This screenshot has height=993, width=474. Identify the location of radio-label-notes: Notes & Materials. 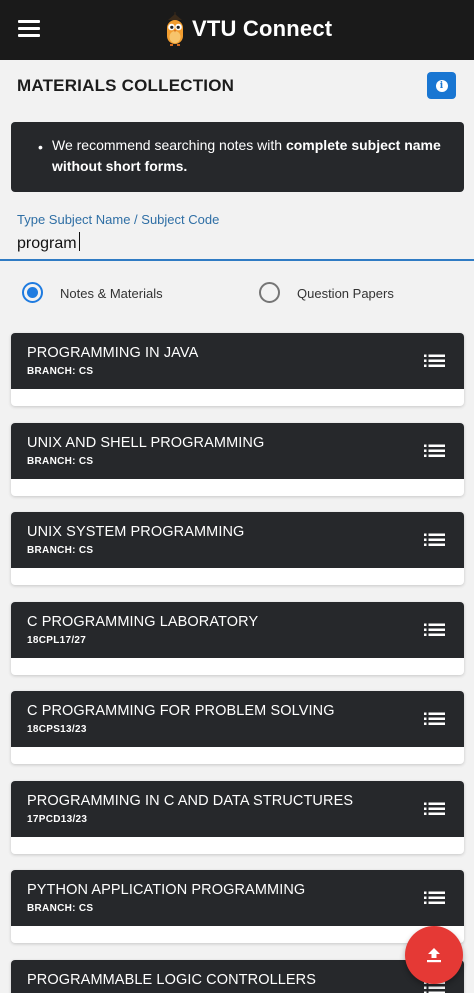
(111, 293).